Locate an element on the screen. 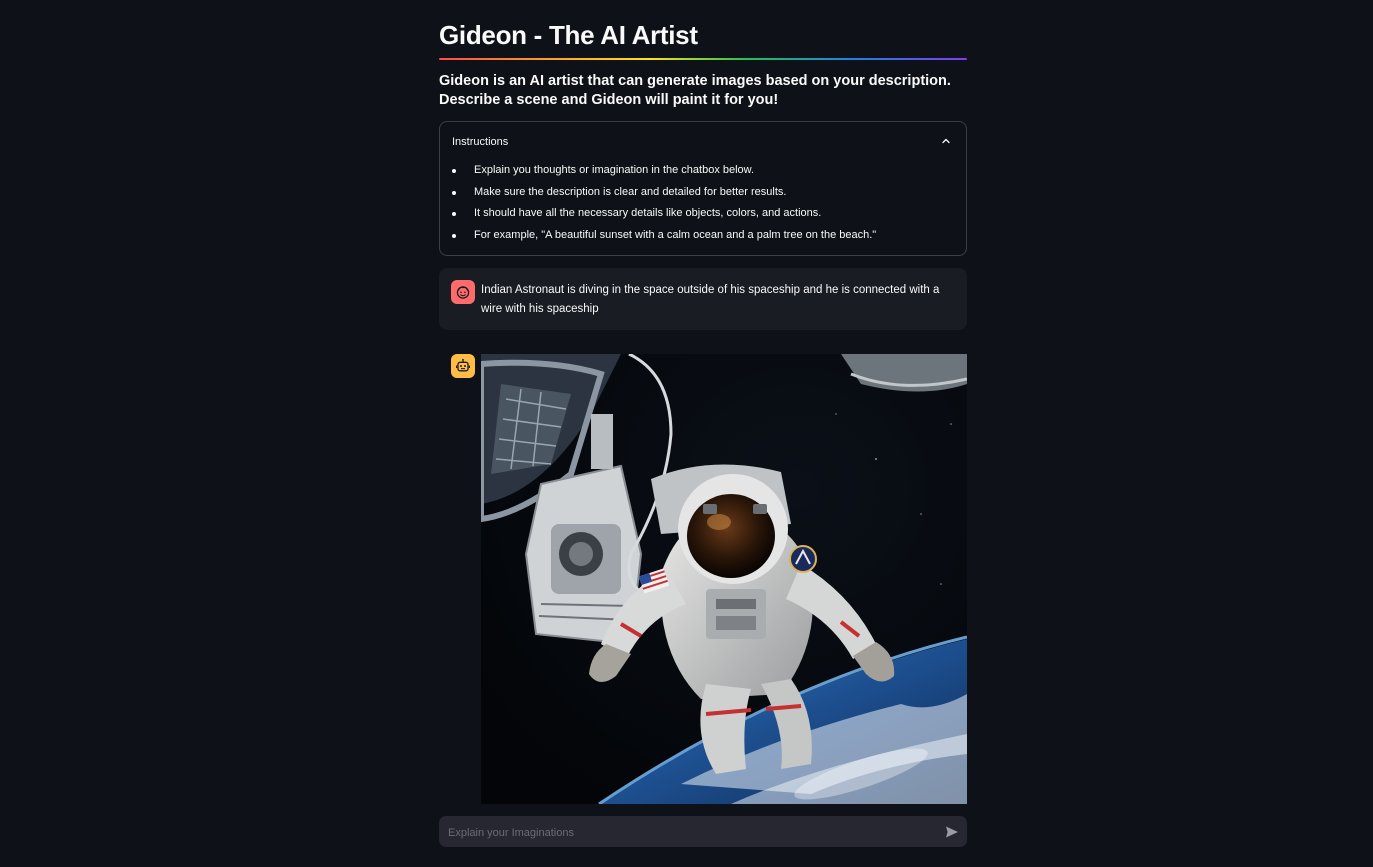 This screenshot has height=867, width=1373. title-divider is located at coordinates (703, 59).